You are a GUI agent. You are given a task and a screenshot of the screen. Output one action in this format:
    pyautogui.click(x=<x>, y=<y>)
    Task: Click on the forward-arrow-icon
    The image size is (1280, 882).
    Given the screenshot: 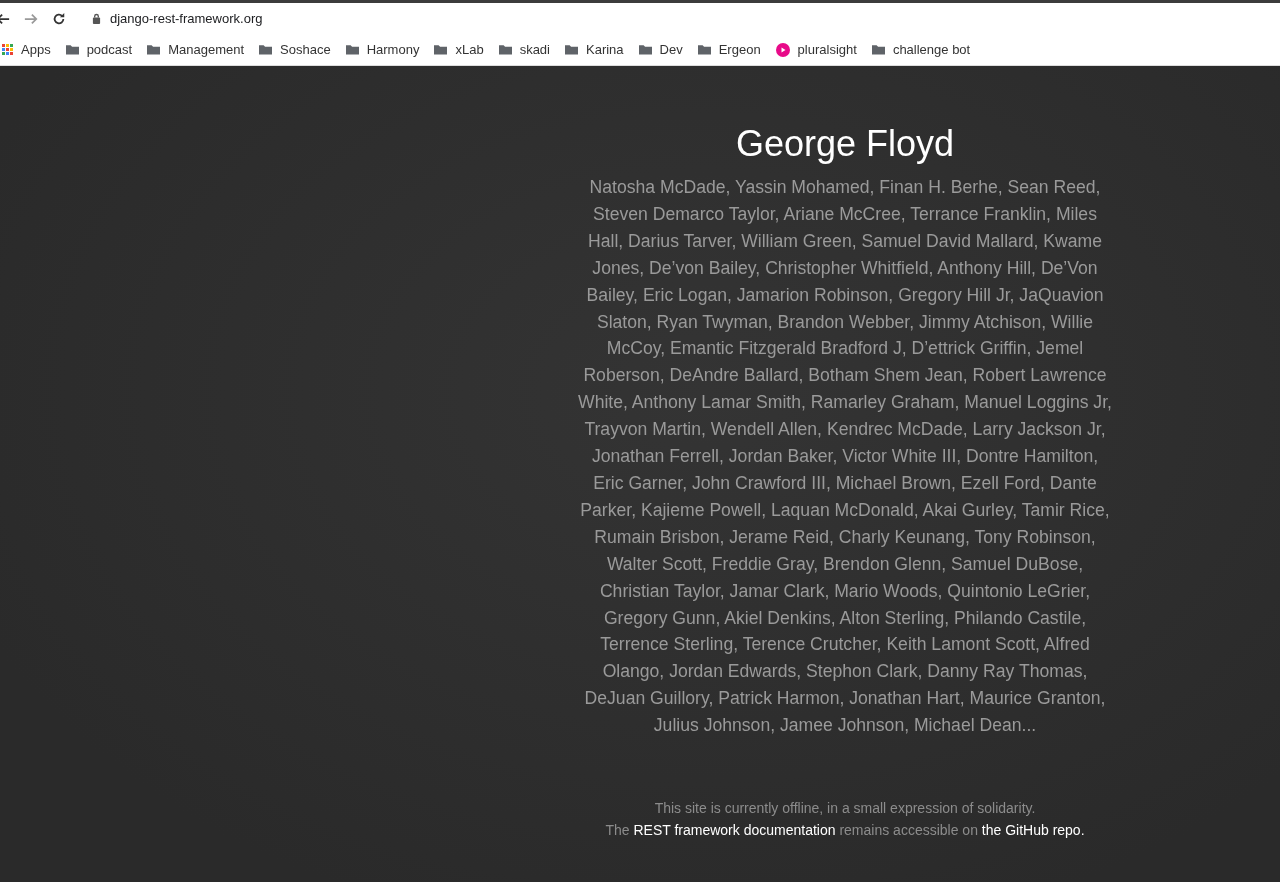 What is the action you would take?
    pyautogui.click(x=31, y=18)
    